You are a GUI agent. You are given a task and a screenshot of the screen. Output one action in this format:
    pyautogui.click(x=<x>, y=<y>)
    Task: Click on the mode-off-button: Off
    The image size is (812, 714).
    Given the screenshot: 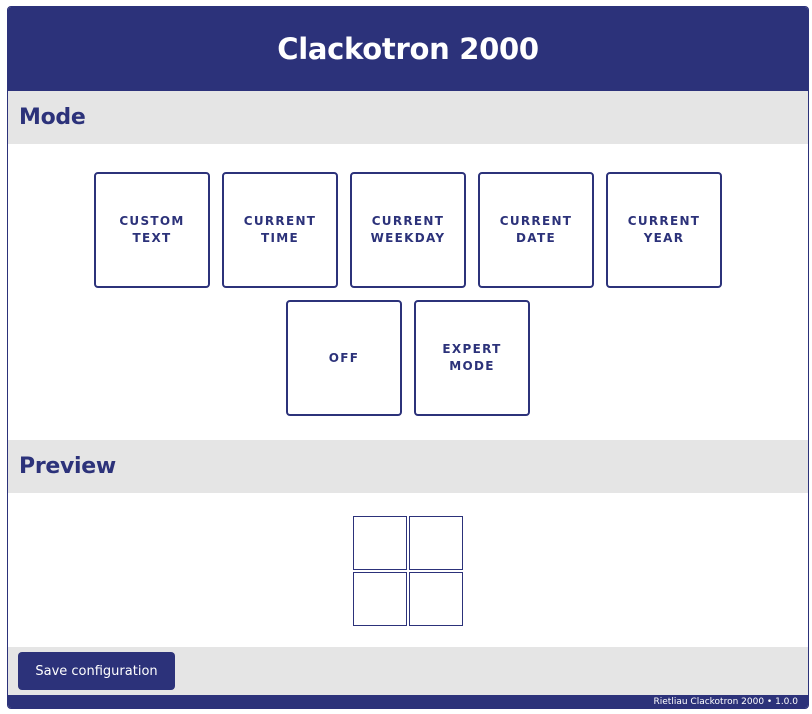 What is the action you would take?
    pyautogui.click(x=344, y=358)
    